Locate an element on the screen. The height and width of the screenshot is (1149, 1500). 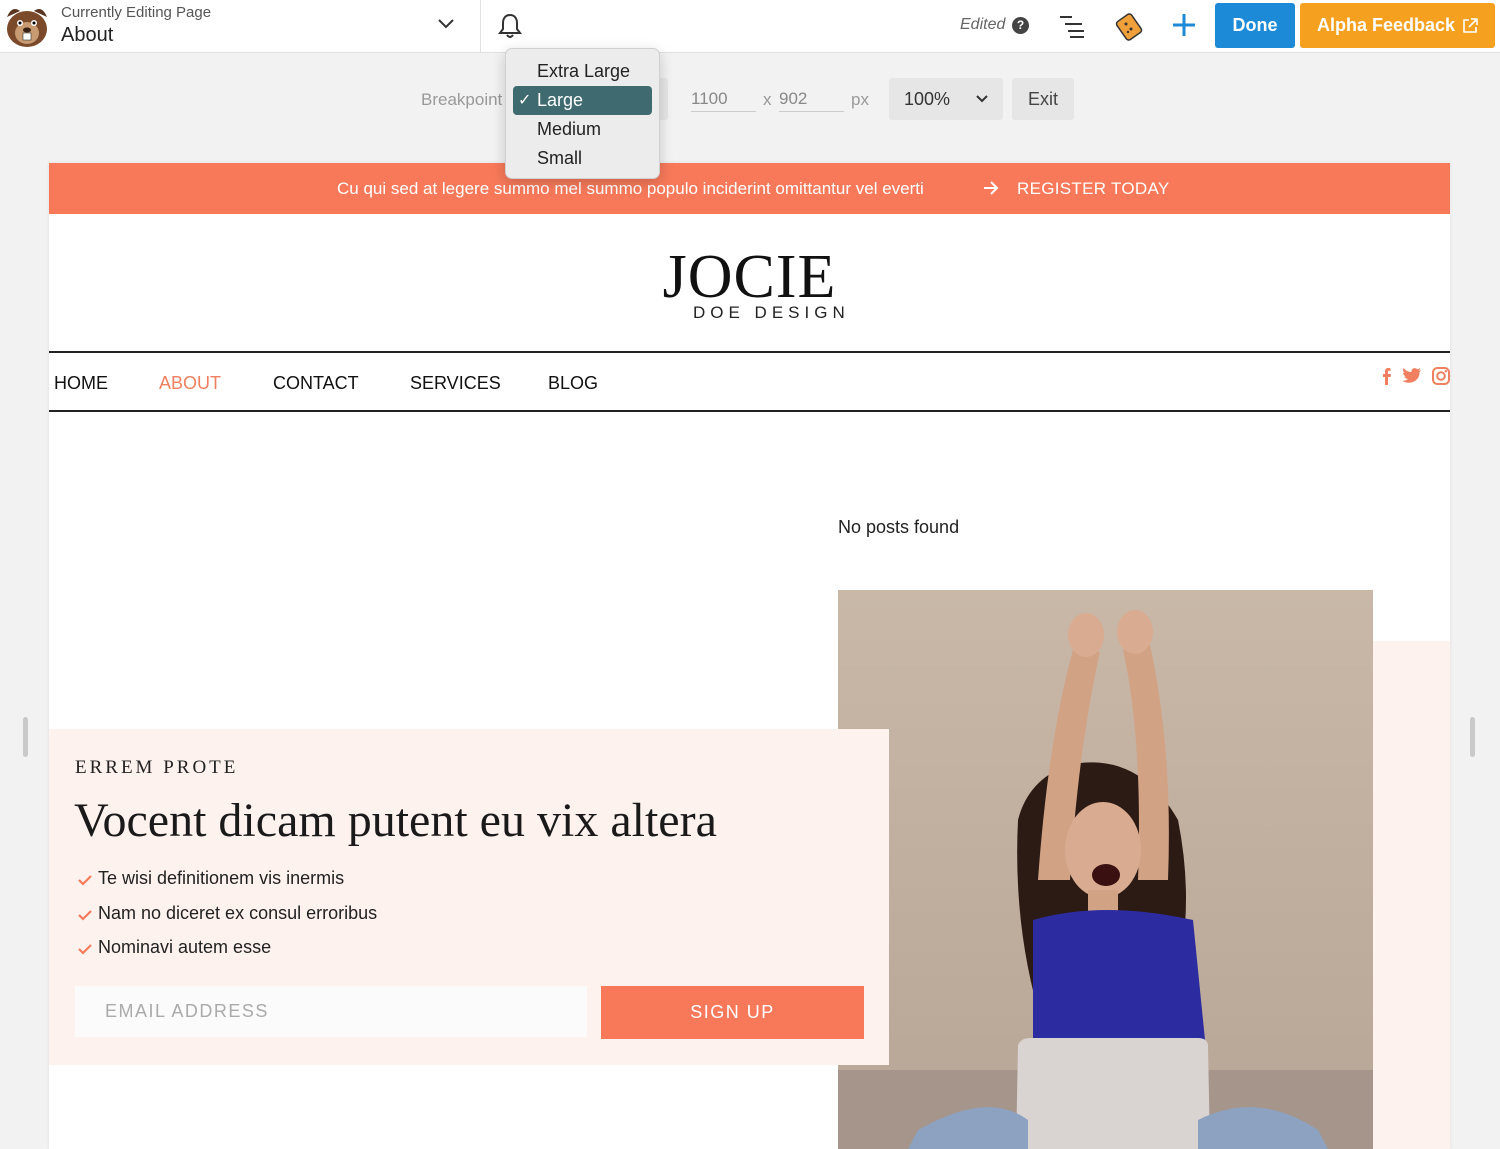
breakpoint-menu: Extra Large ✓ Large Medium Small is located at coordinates (582, 113).